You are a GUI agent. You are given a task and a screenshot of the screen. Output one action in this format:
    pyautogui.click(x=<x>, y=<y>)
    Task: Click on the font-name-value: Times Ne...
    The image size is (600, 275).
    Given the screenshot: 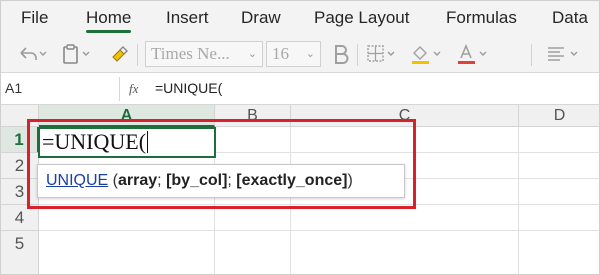 What is the action you would take?
    pyautogui.click(x=190, y=53)
    